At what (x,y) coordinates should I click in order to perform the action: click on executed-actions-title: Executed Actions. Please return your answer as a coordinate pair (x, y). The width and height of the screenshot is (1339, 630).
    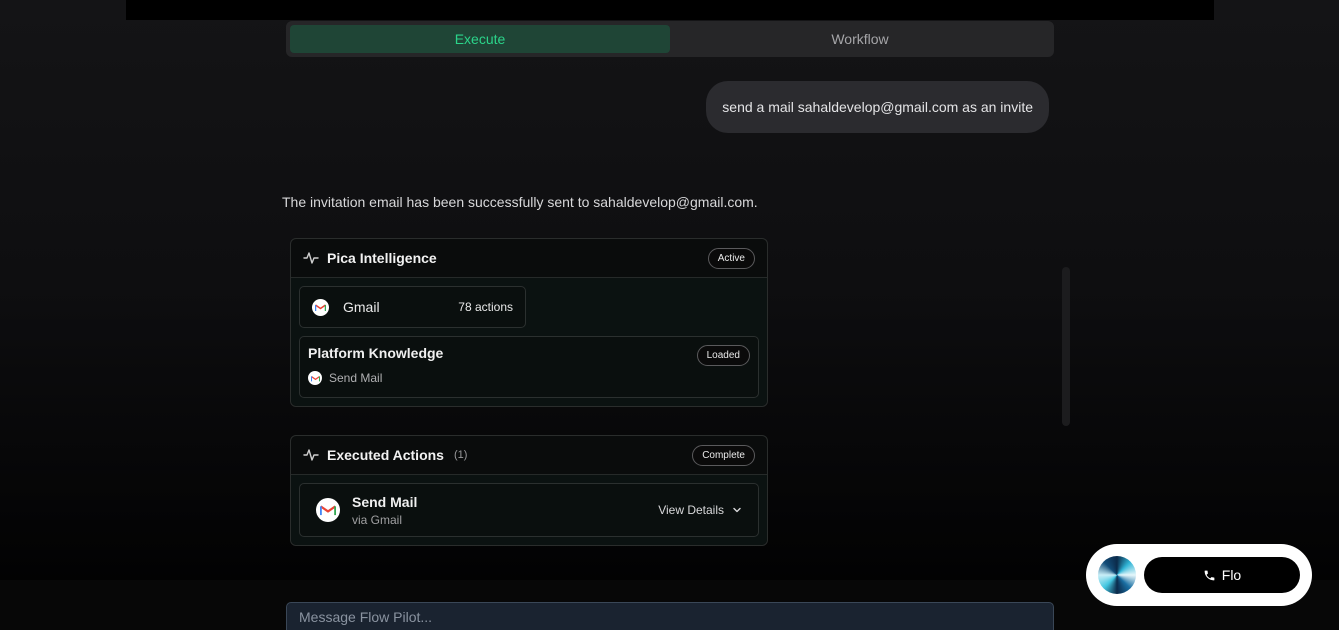
    Looking at the image, I should click on (385, 455).